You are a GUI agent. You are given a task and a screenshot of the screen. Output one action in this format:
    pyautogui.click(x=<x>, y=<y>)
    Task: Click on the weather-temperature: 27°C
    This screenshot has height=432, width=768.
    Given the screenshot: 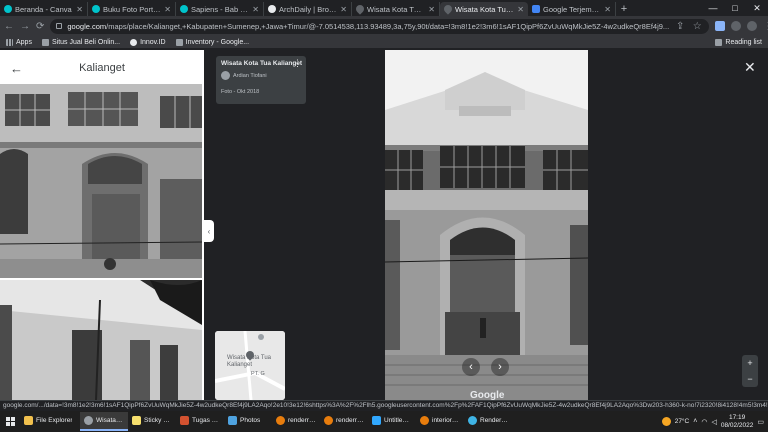 What is the action you would take?
    pyautogui.click(x=682, y=421)
    